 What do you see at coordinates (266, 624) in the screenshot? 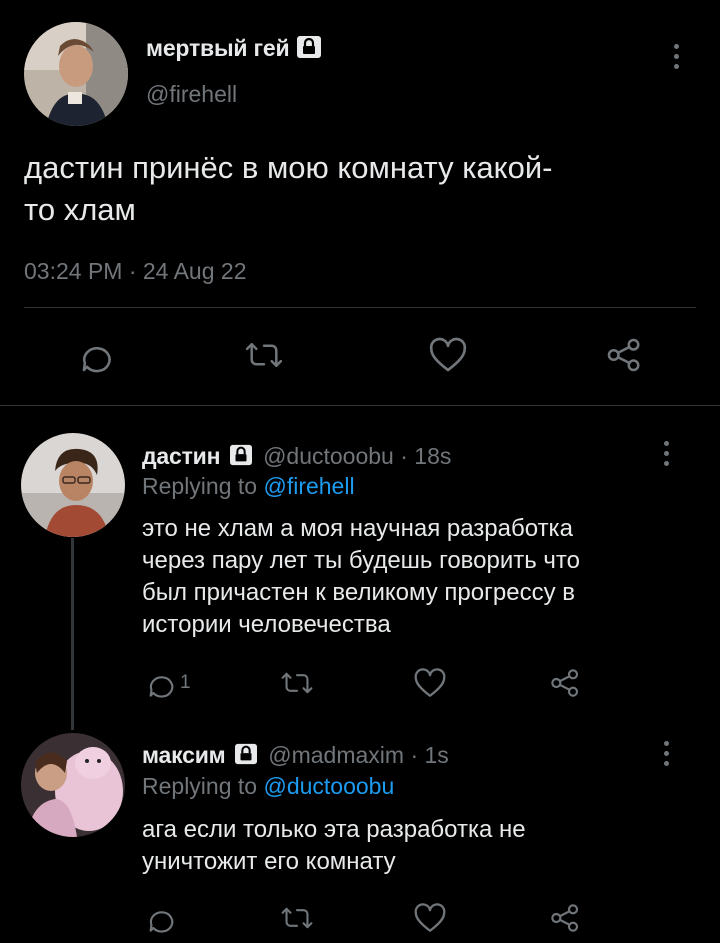
I see `reply-1-text-line: истории человечества` at bounding box center [266, 624].